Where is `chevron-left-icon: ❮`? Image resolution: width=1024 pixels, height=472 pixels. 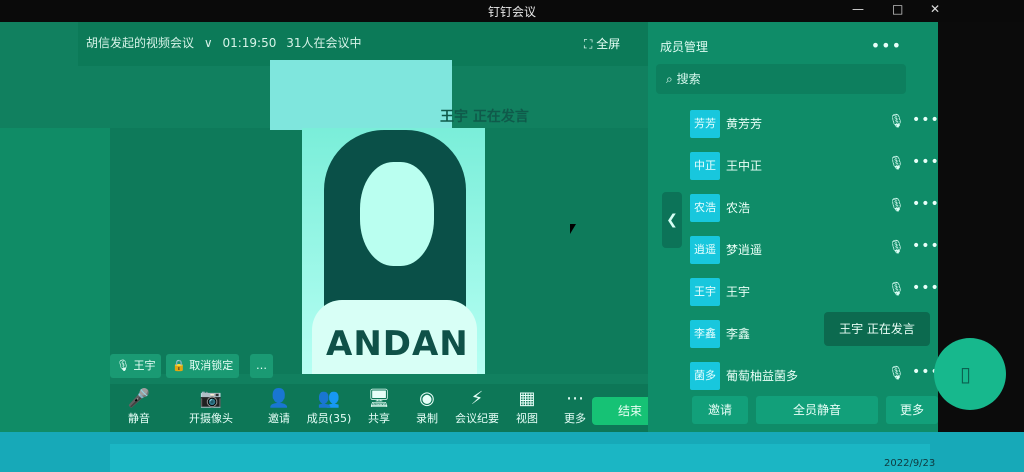
chevron-left-icon: ❮ is located at coordinates (672, 220).